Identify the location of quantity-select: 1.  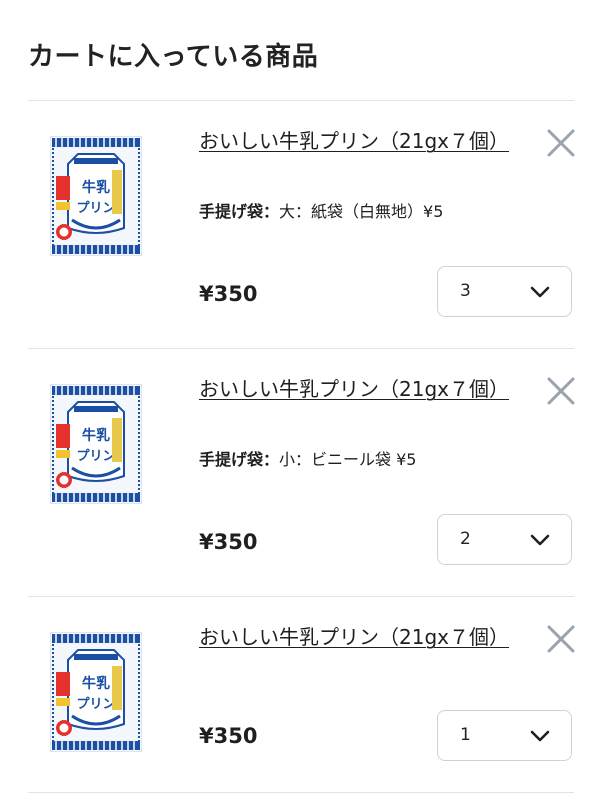
(504, 735).